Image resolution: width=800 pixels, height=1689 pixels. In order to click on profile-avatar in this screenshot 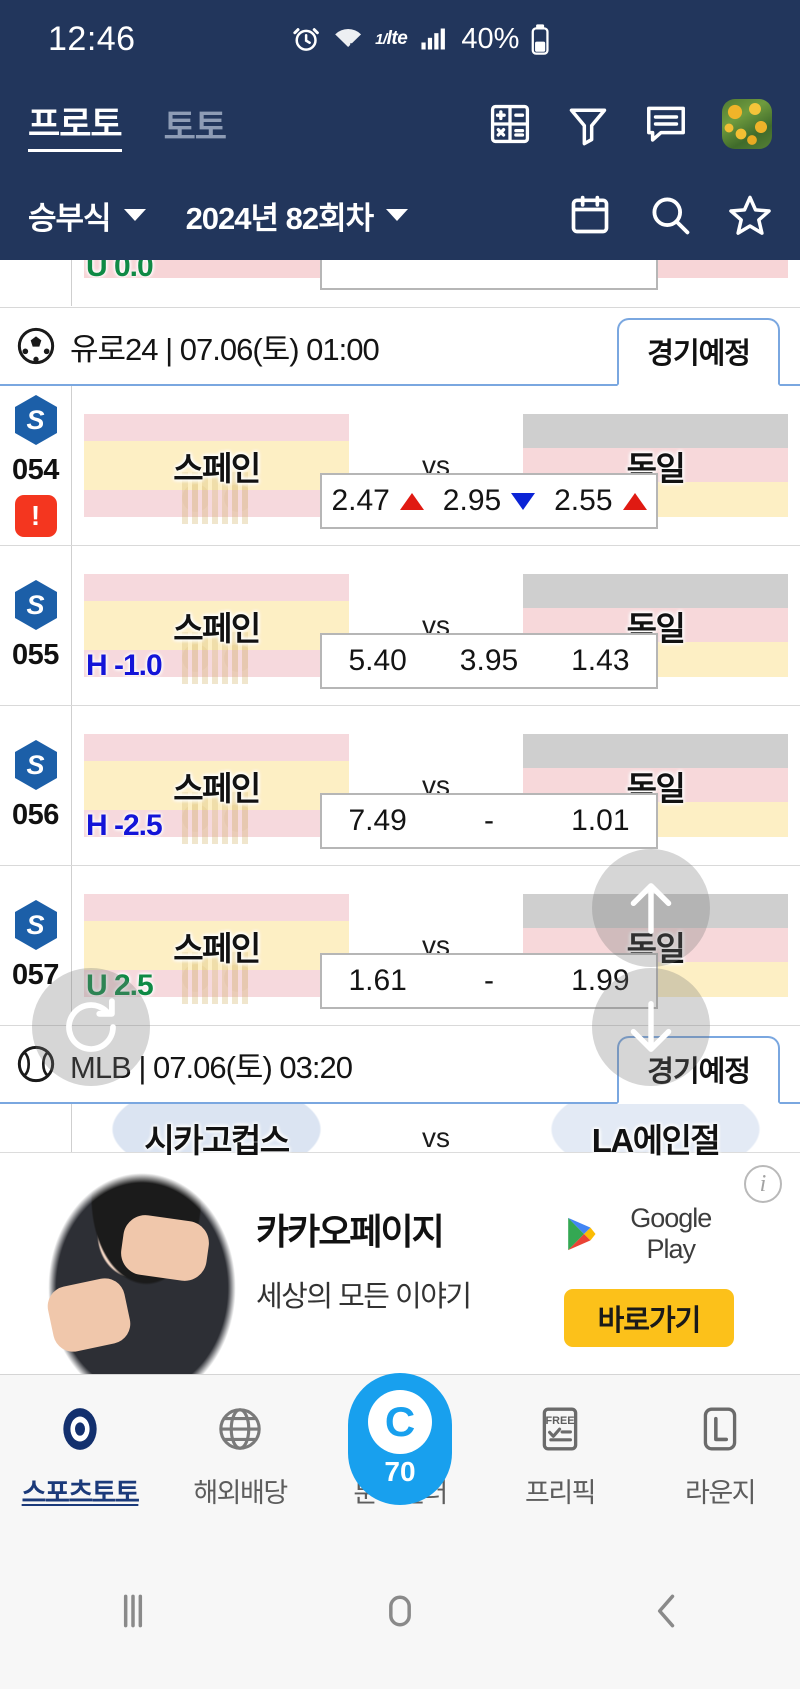, I will do `click(747, 124)`.